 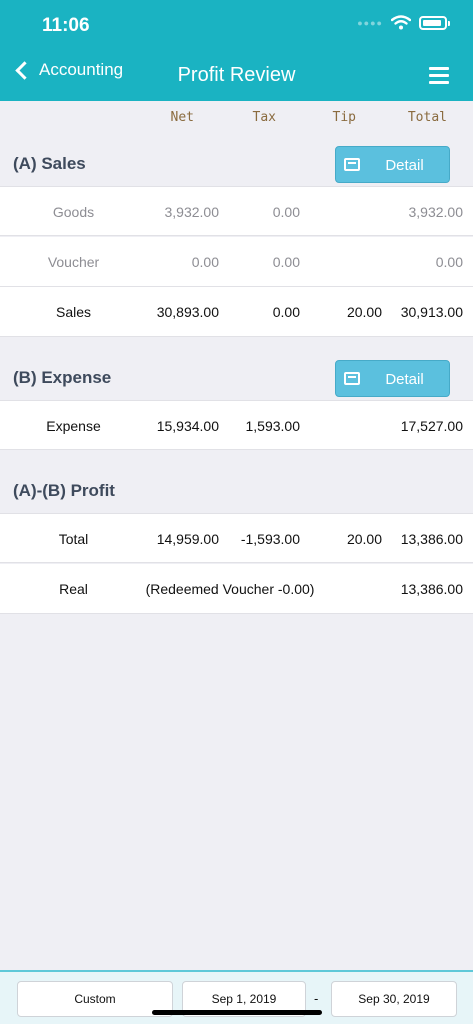 I want to click on redeemed-voucher-note: (Redeemed Voucher -0.00), so click(x=230, y=589).